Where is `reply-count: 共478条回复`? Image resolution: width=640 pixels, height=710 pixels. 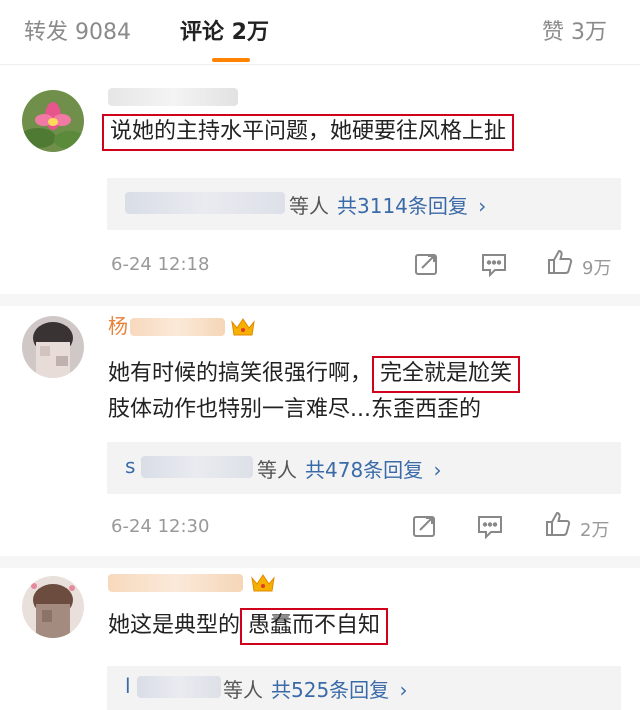
reply-count: 共478条回复 is located at coordinates (364, 470).